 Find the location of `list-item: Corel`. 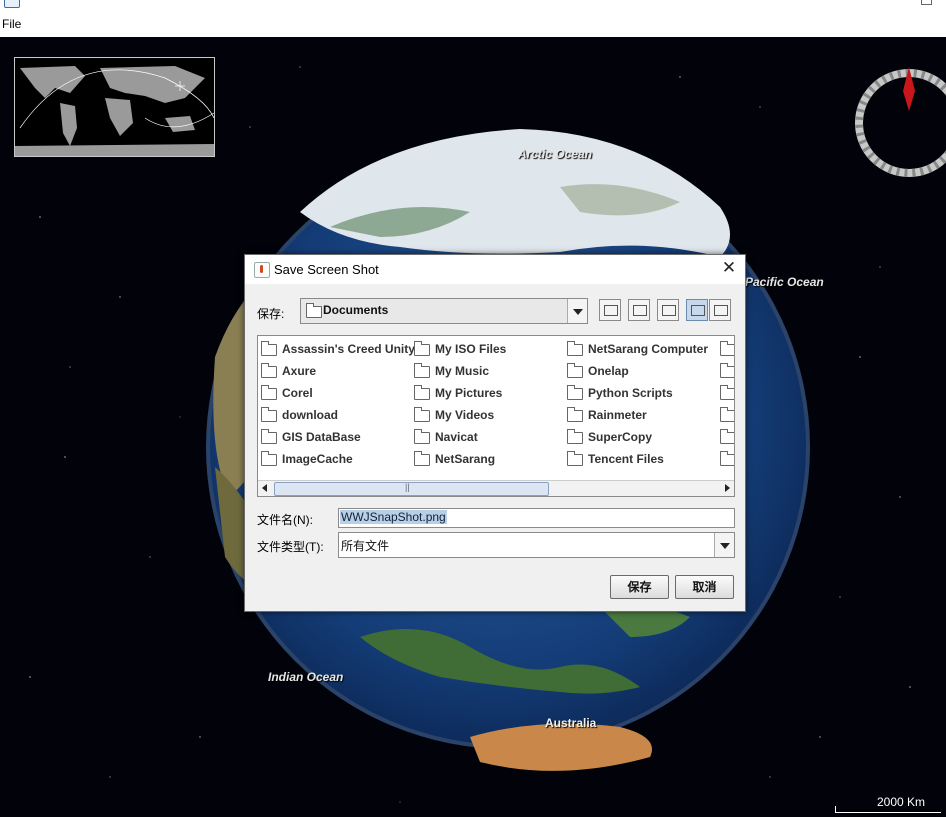

list-item: Corel is located at coordinates (338, 395).